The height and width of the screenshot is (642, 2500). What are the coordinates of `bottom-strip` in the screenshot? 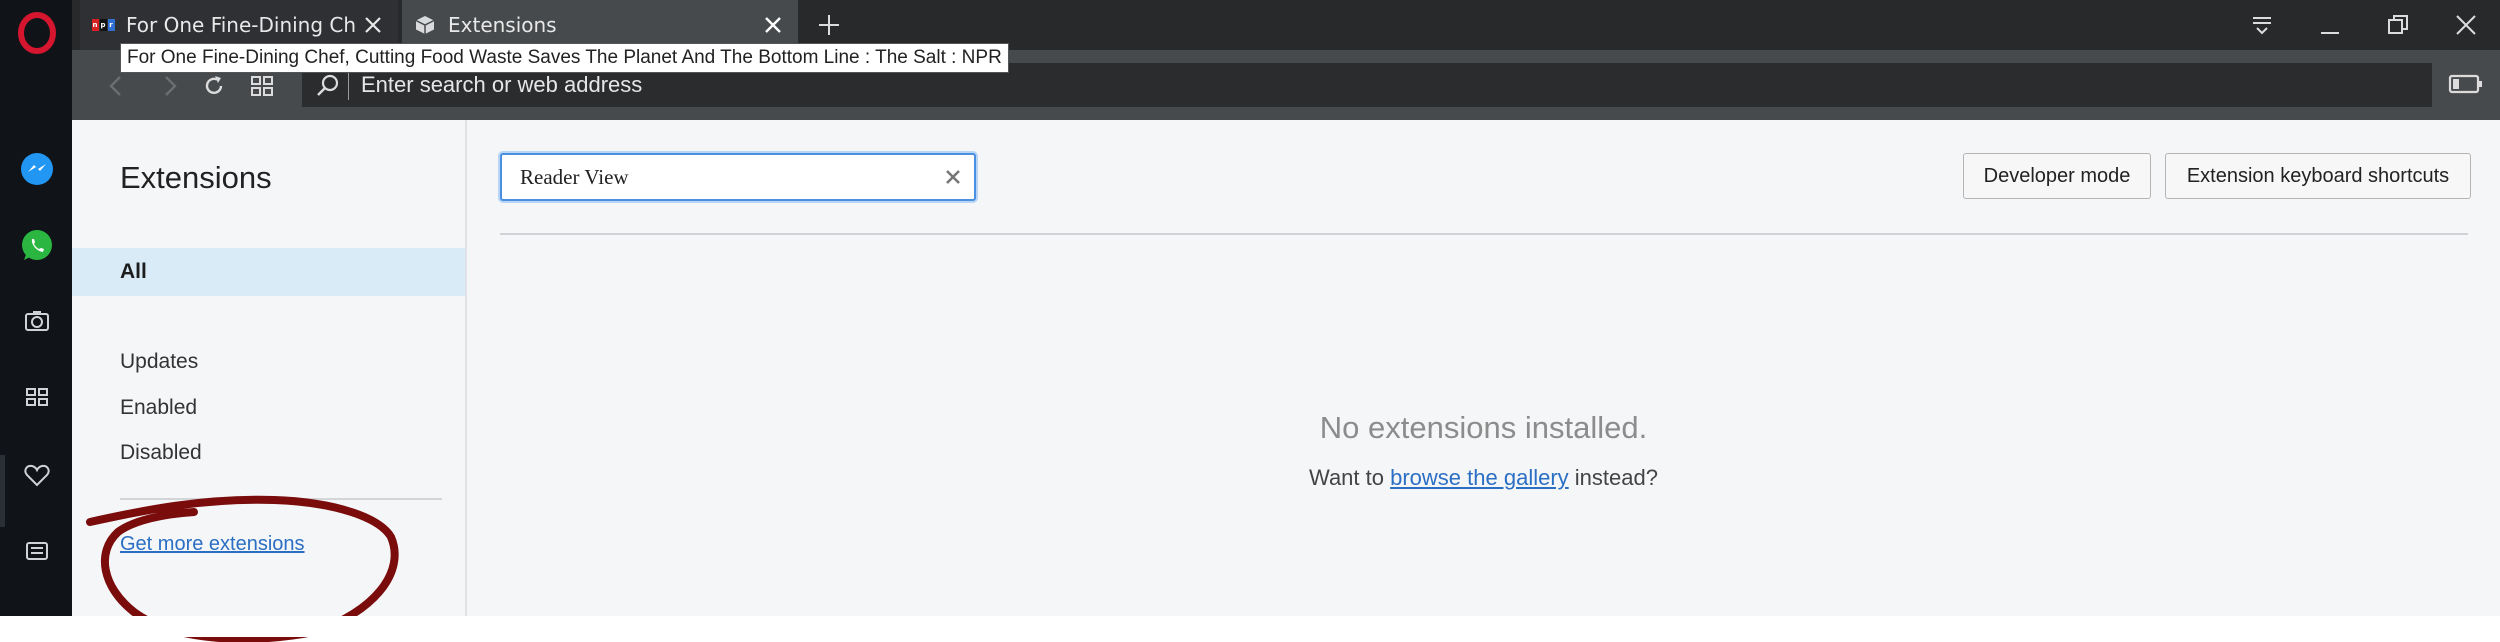 It's located at (1250, 626).